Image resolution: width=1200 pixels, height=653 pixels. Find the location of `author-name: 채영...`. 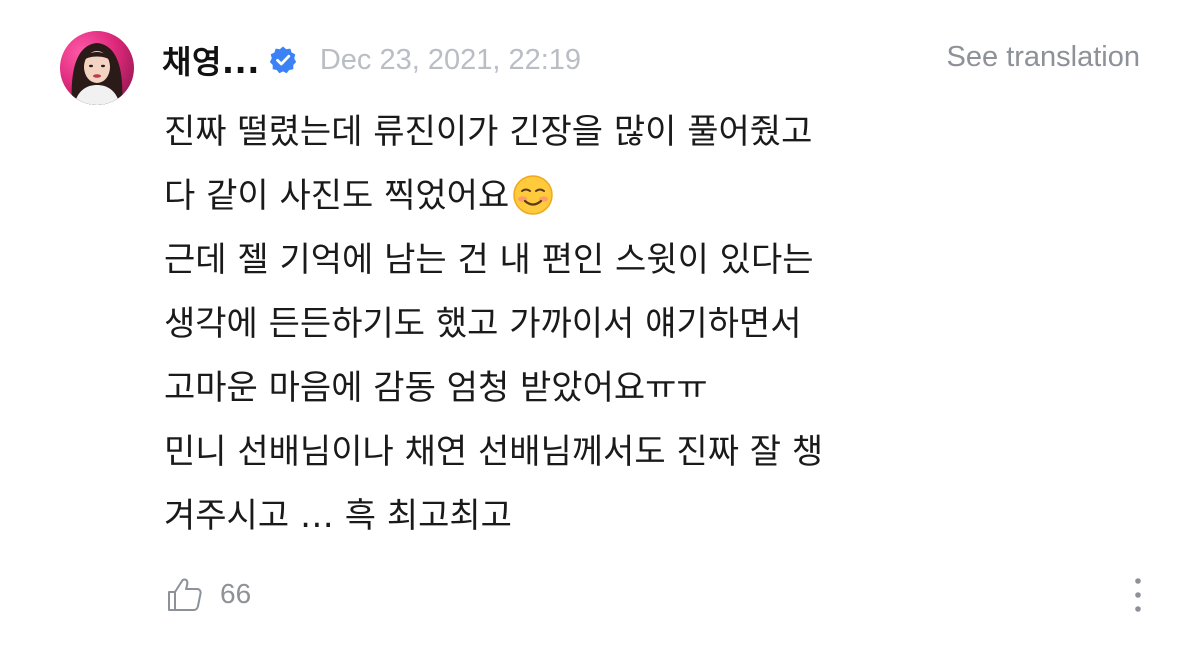

author-name: 채영... is located at coordinates (211, 60).